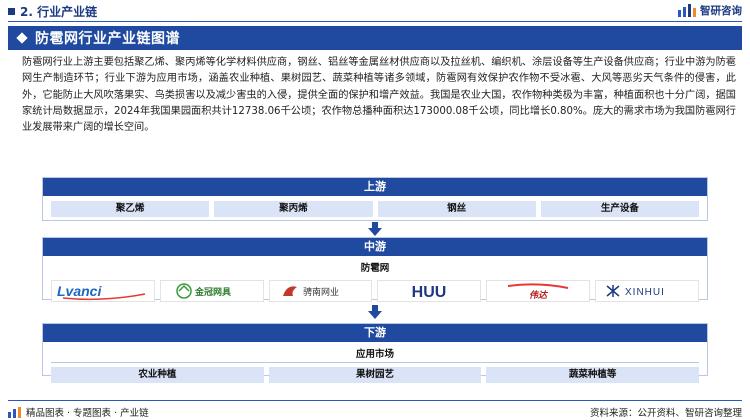 The height and width of the screenshot is (420, 750). I want to click on downstream-items: 农业种植 果树园艺 蔬菜种植等, so click(375, 375).